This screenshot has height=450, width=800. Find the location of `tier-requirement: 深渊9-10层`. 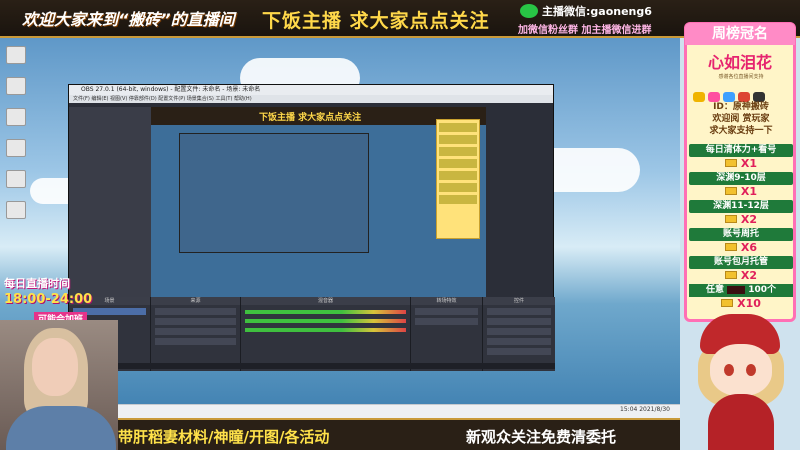

tier-requirement: 深渊9-10层 is located at coordinates (741, 178).